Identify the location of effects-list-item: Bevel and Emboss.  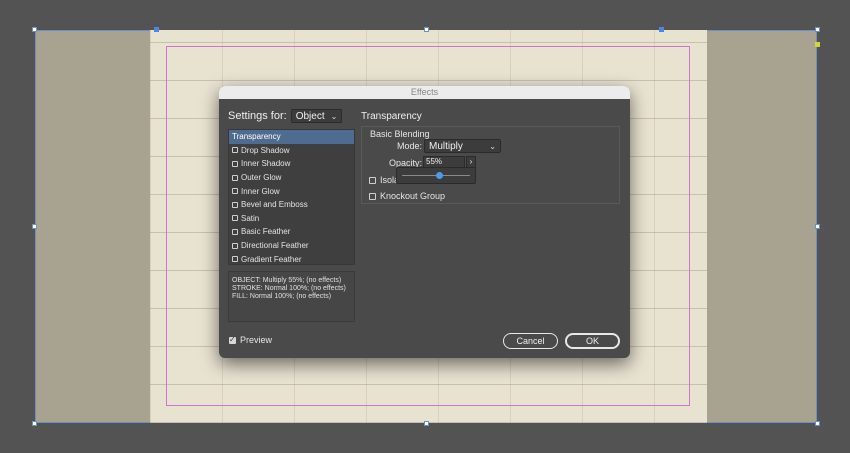
(291, 205).